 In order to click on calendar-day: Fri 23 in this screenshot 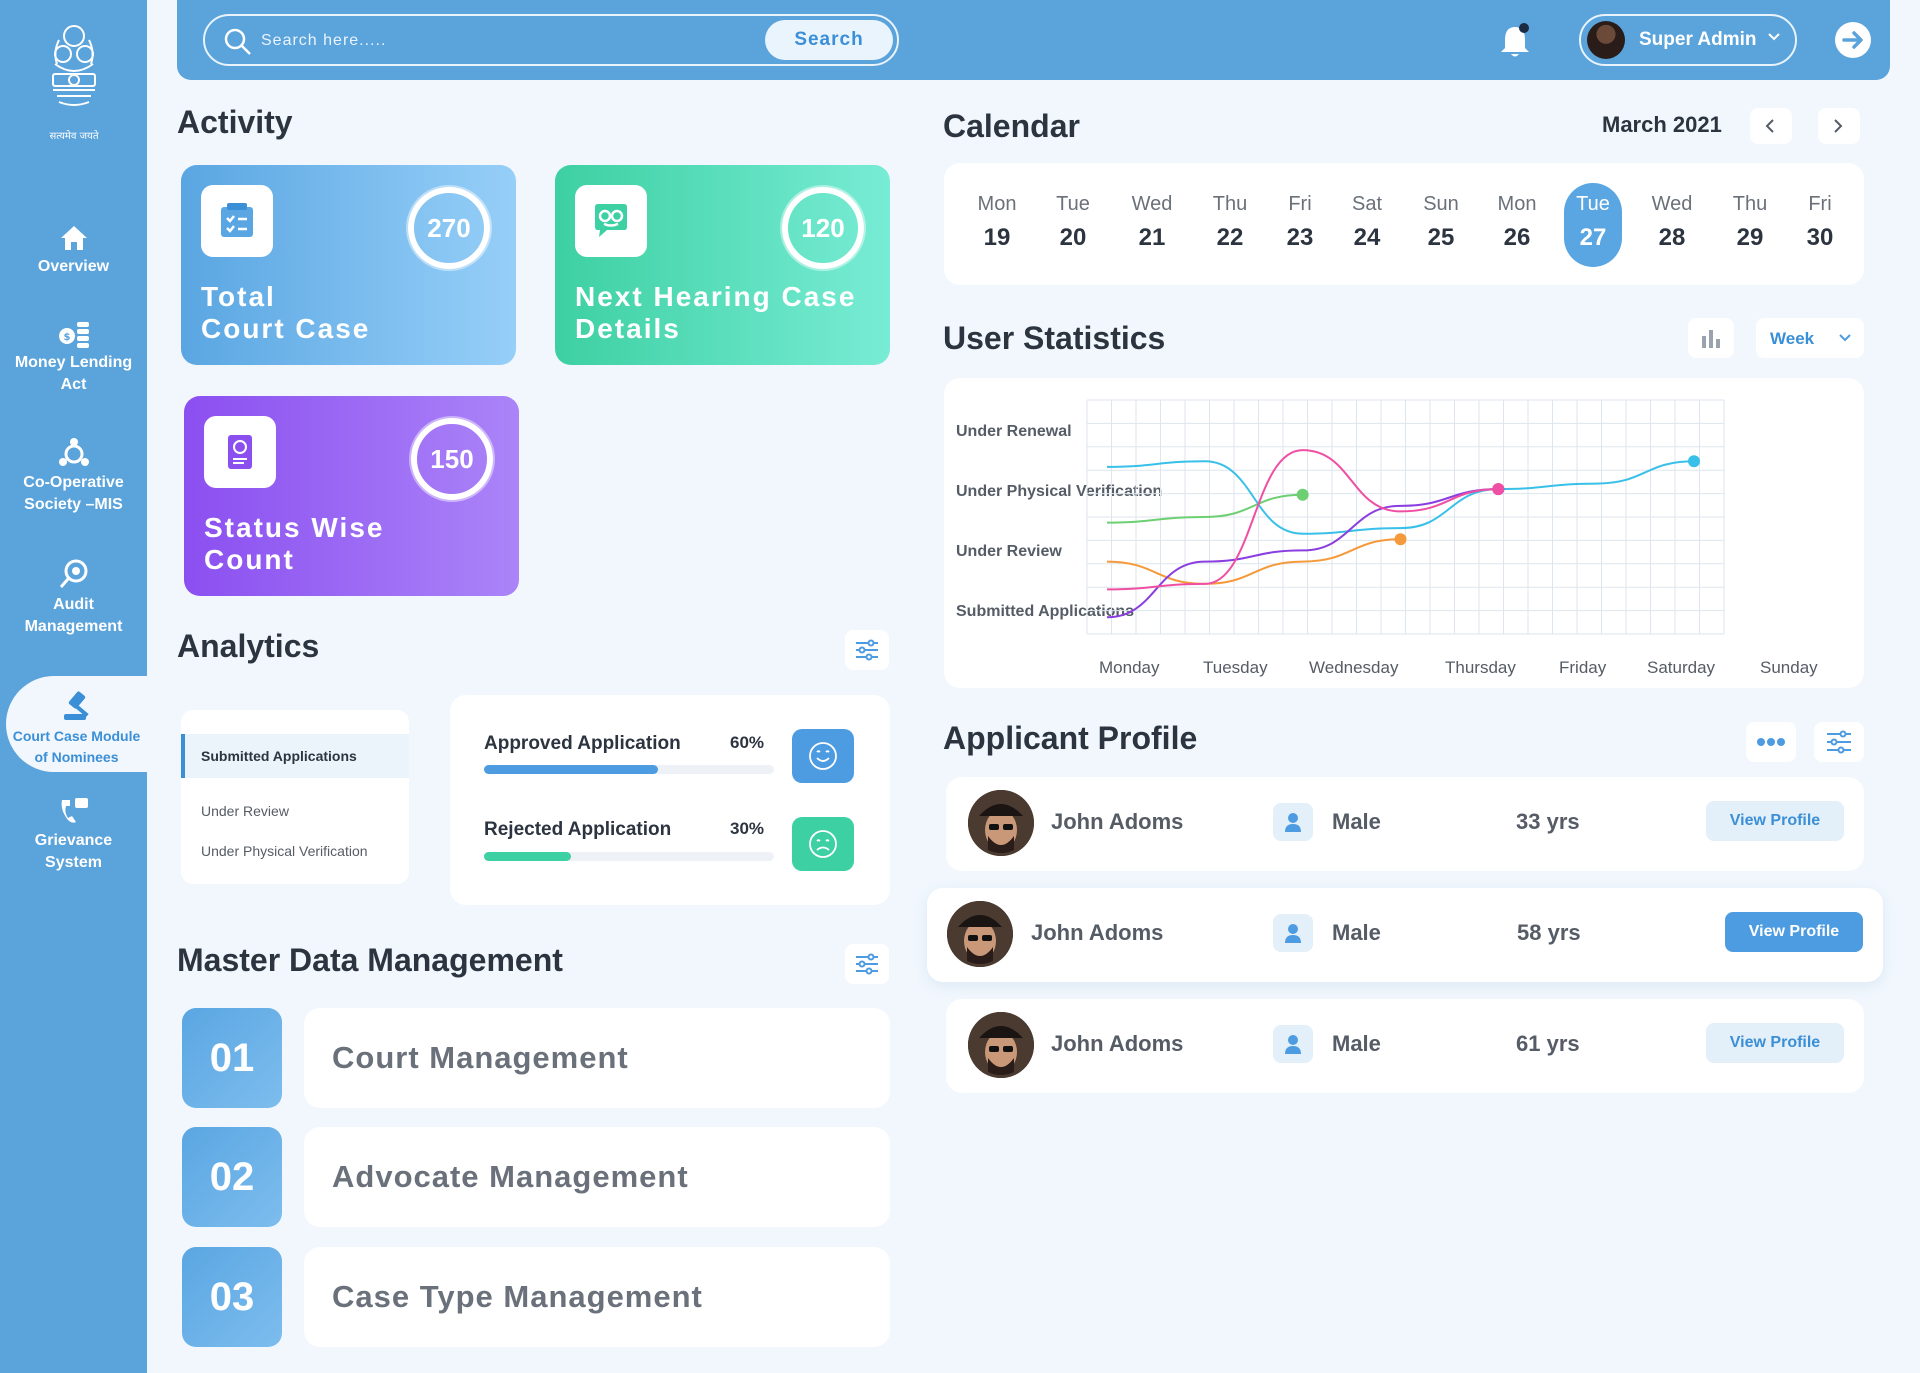, I will do `click(1300, 225)`.